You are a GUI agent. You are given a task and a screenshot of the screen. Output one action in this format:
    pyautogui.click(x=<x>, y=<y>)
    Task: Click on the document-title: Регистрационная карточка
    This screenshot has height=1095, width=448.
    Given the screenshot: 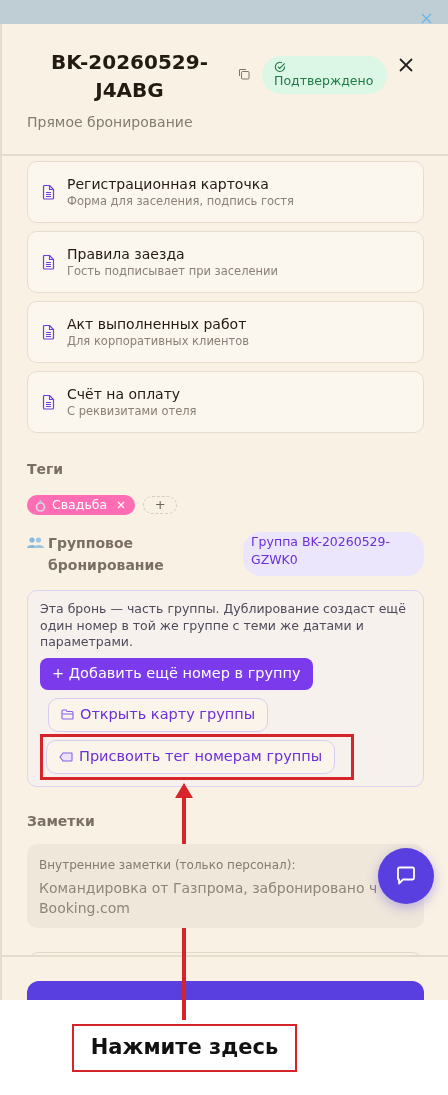 What is the action you would take?
    pyautogui.click(x=168, y=184)
    